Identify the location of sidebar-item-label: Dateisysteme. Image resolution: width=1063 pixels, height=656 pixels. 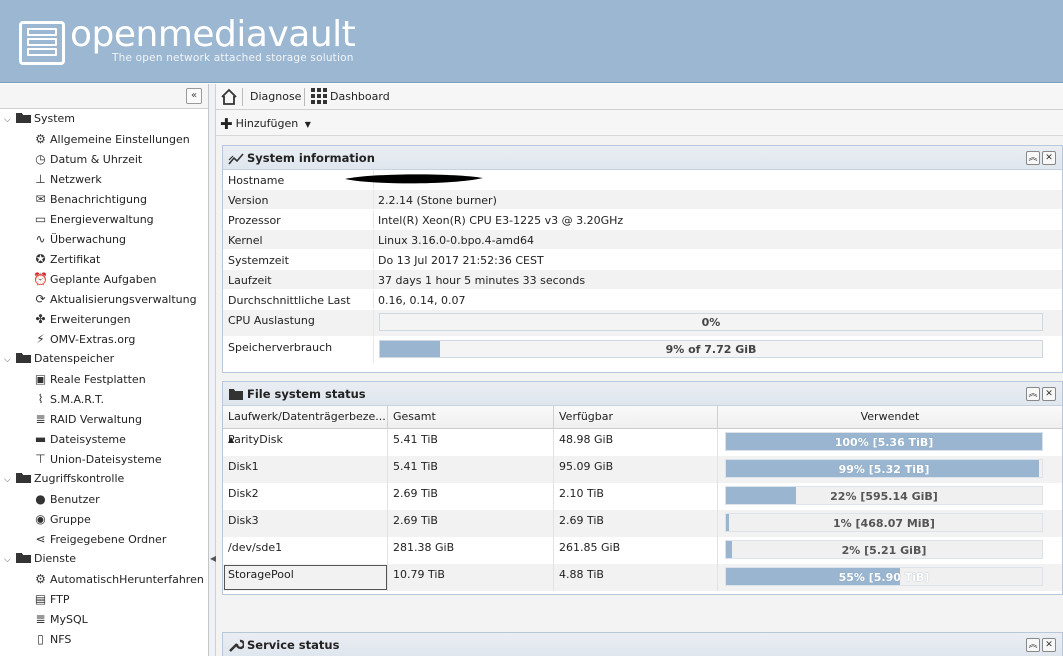
(88, 439).